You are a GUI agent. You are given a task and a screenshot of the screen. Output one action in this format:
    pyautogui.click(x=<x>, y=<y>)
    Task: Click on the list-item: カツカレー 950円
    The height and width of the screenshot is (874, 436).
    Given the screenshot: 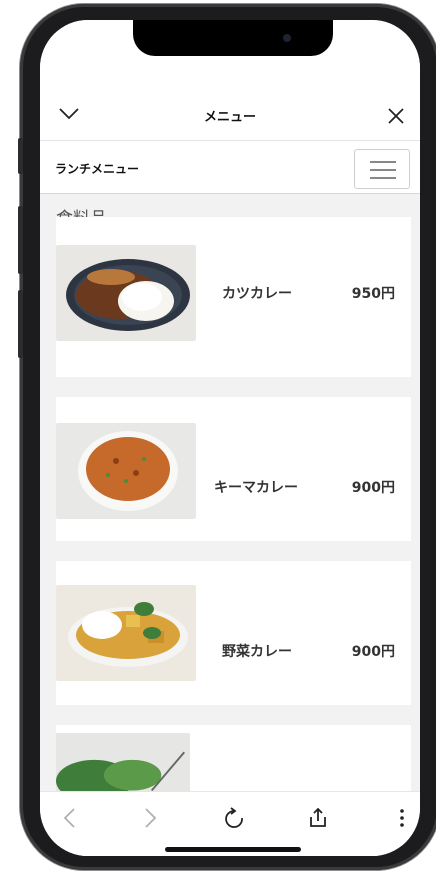 What is the action you would take?
    pyautogui.click(x=233, y=297)
    